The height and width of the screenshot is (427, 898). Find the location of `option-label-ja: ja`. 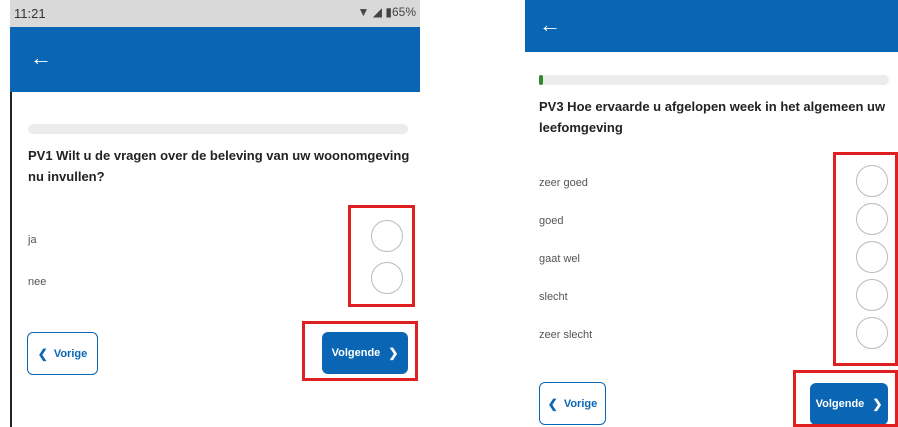

option-label-ja: ja is located at coordinates (32, 240).